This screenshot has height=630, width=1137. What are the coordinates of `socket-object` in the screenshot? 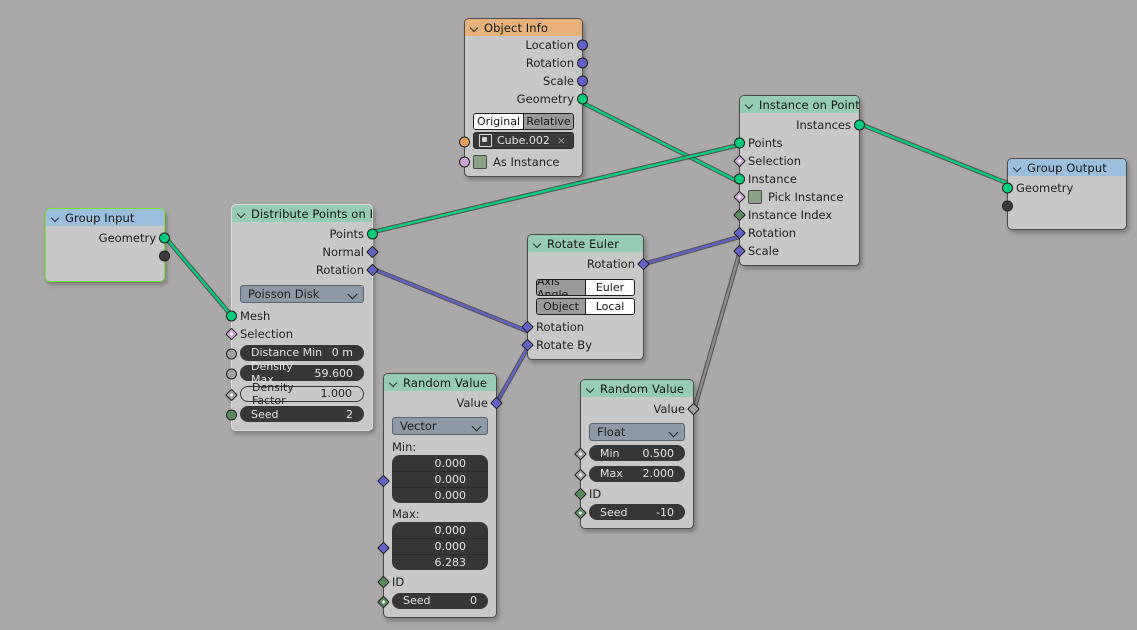 It's located at (464, 142).